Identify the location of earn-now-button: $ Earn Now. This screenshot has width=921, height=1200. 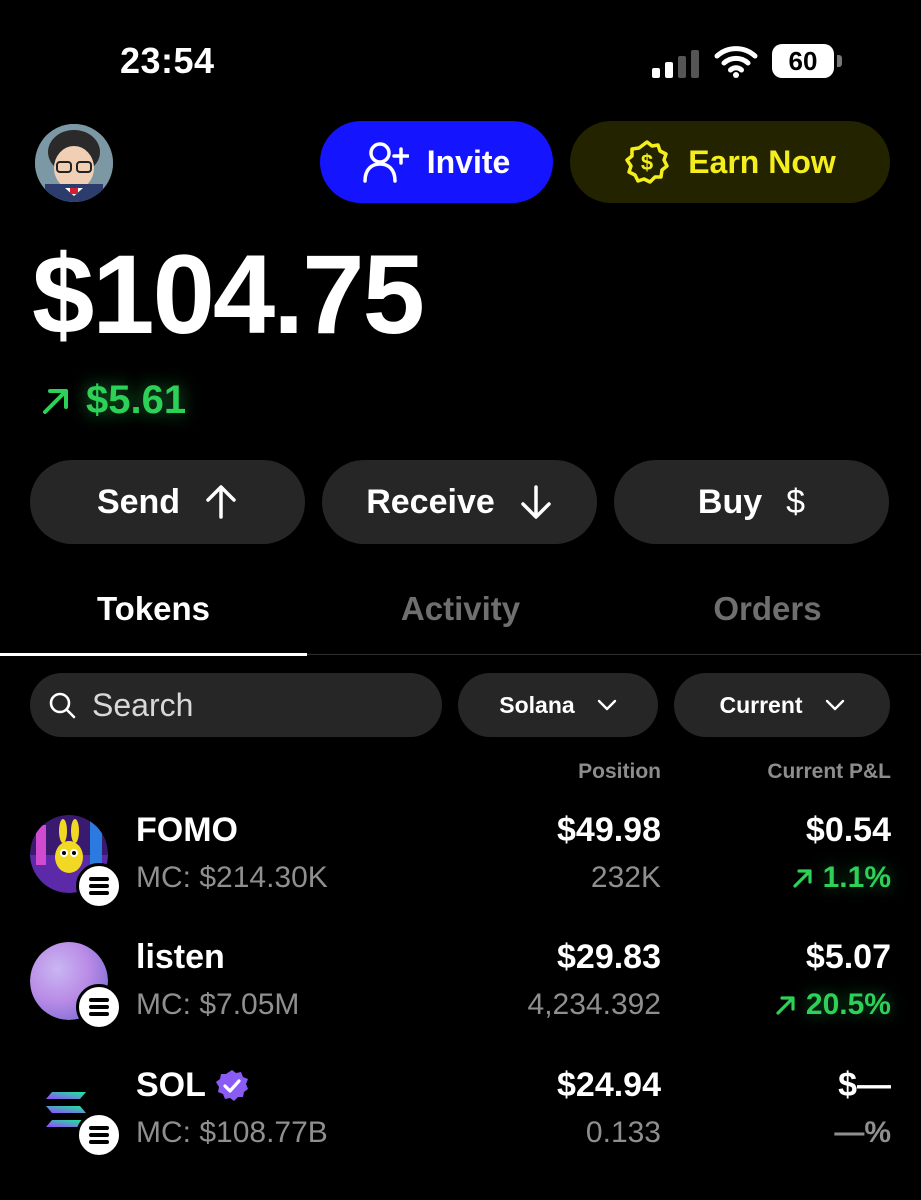
(730, 162).